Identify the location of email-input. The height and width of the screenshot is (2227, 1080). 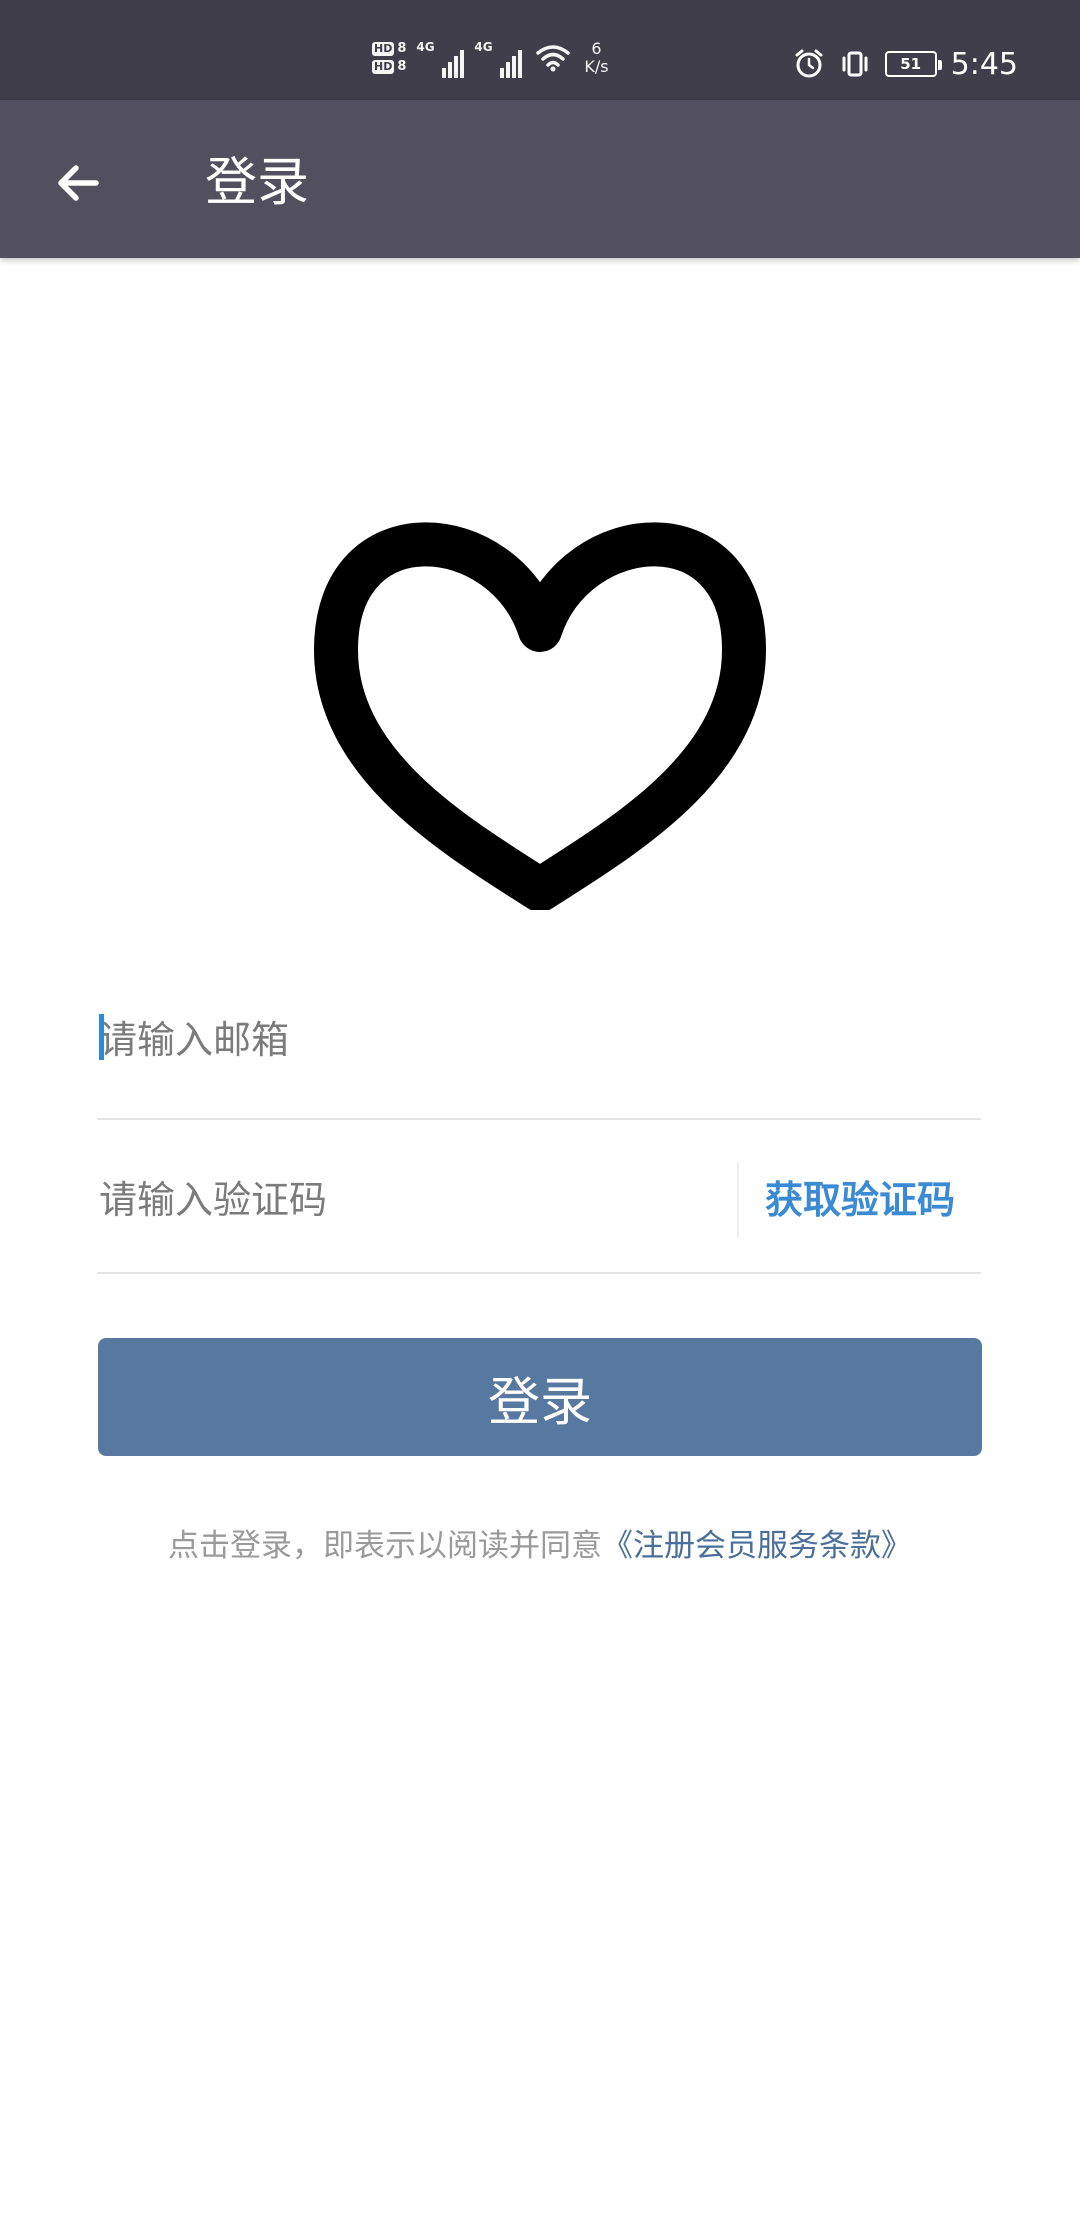
(529, 1040).